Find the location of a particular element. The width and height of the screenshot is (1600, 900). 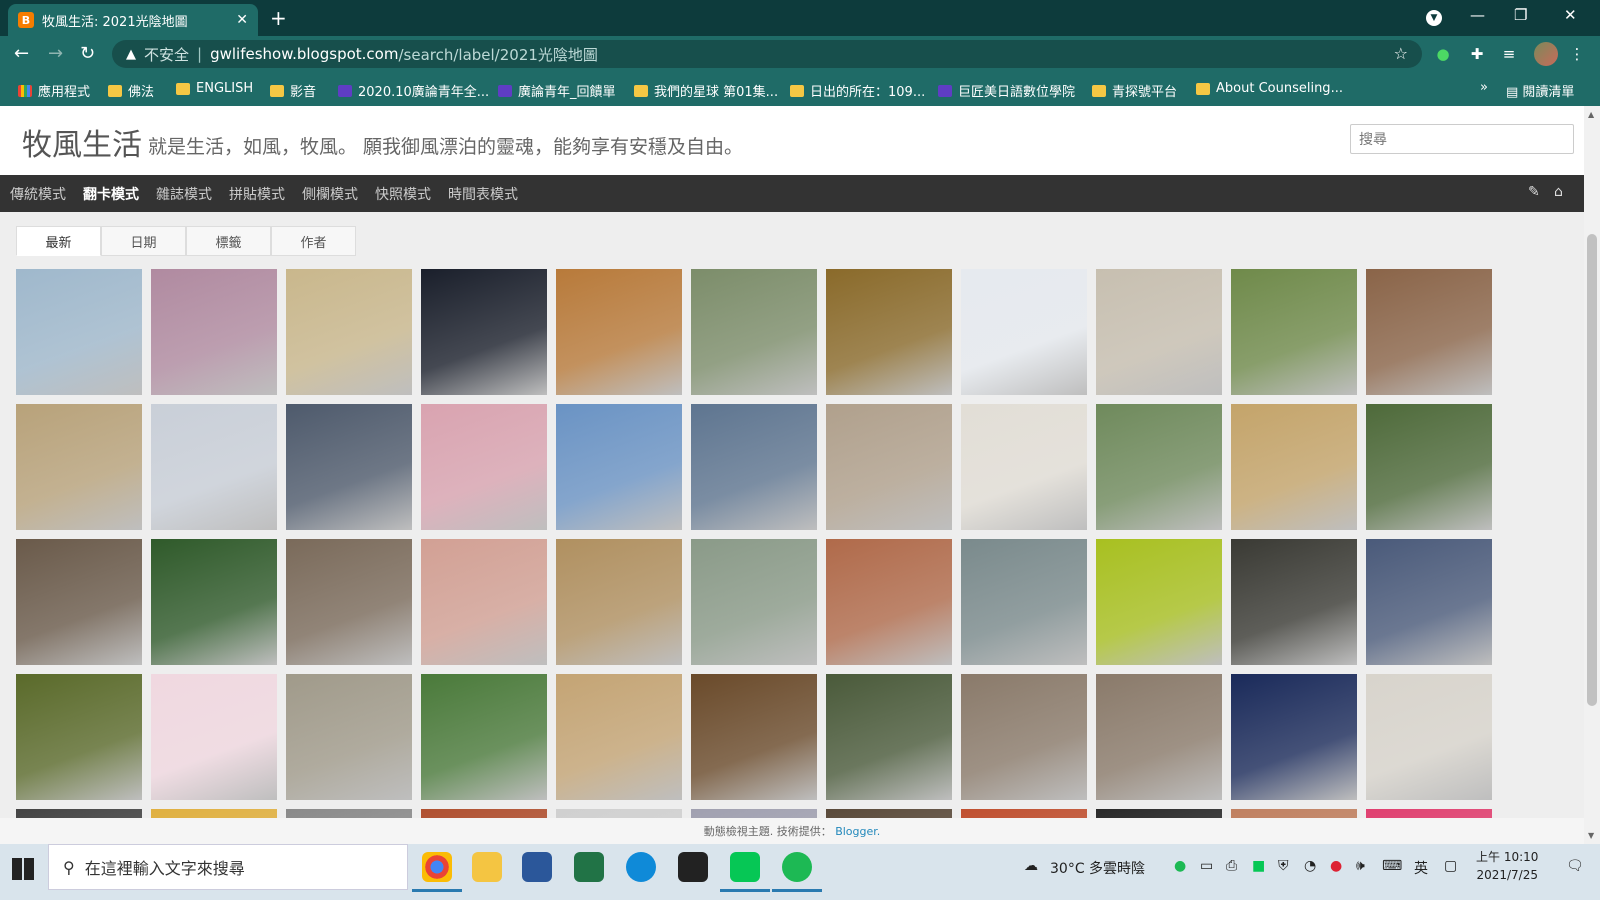

blogger-link: Blogger. is located at coordinates (857, 831).